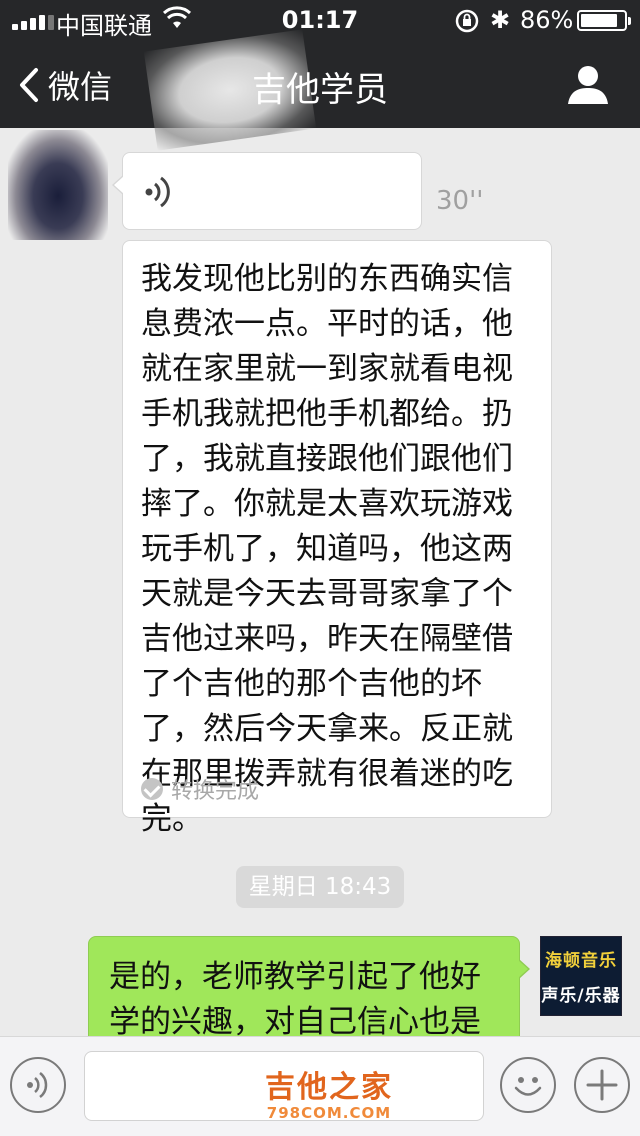  I want to click on contact-avatar, so click(58, 185).